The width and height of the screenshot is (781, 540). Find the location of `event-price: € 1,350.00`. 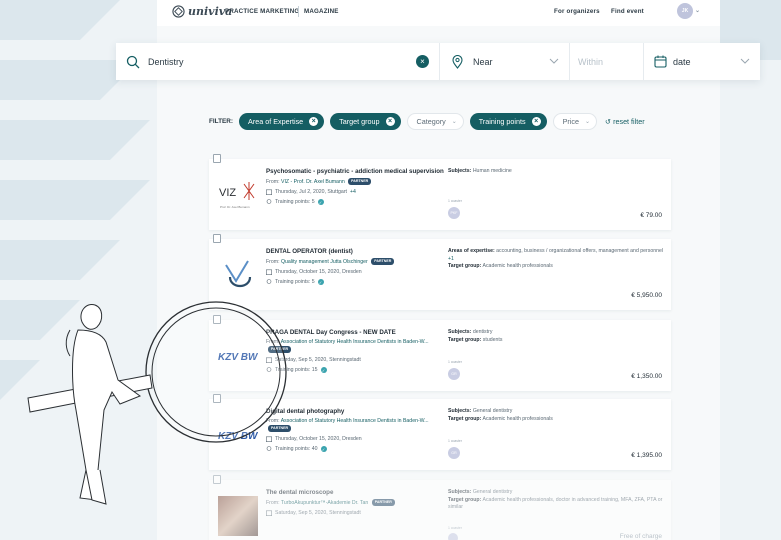

event-price: € 1,350.00 is located at coordinates (646, 376).